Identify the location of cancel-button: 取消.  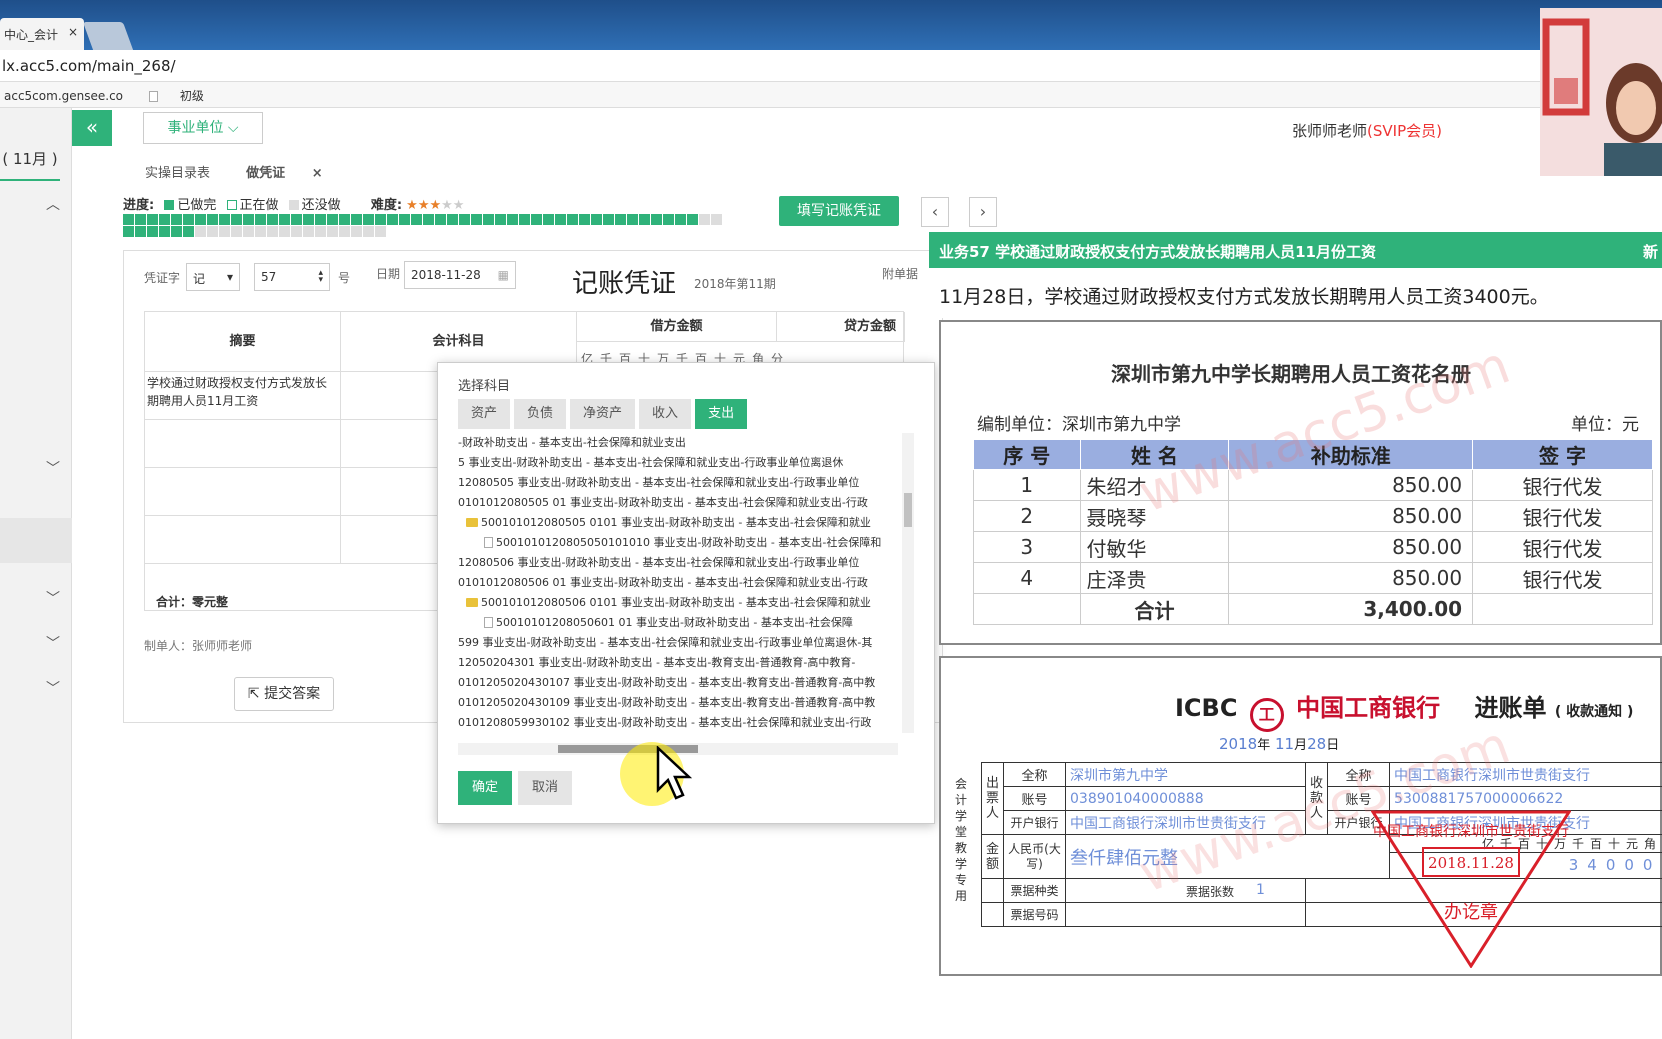
(545, 788).